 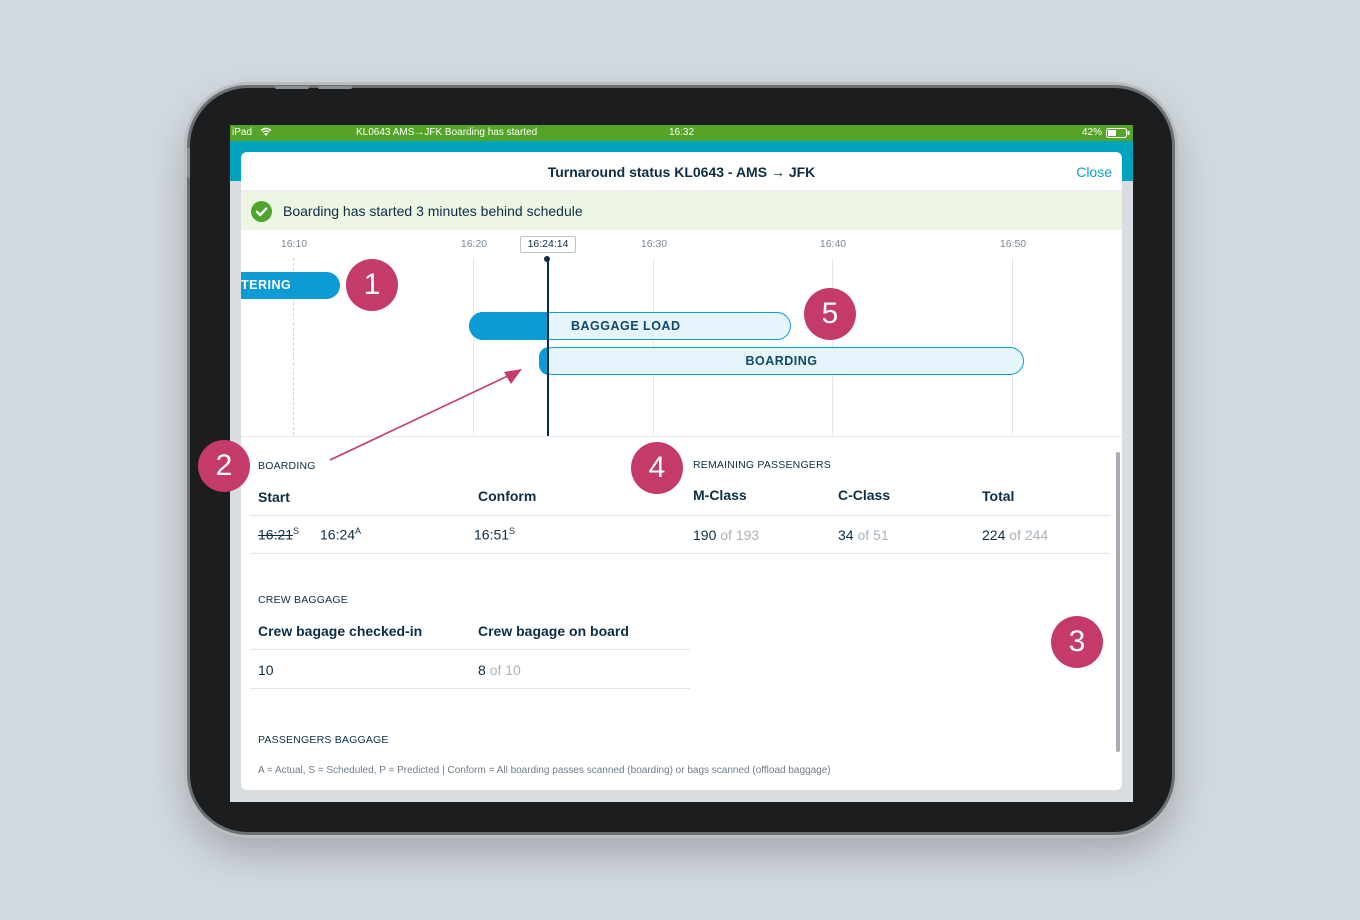 What do you see at coordinates (335, 87) in the screenshot?
I see `top-button-right` at bounding box center [335, 87].